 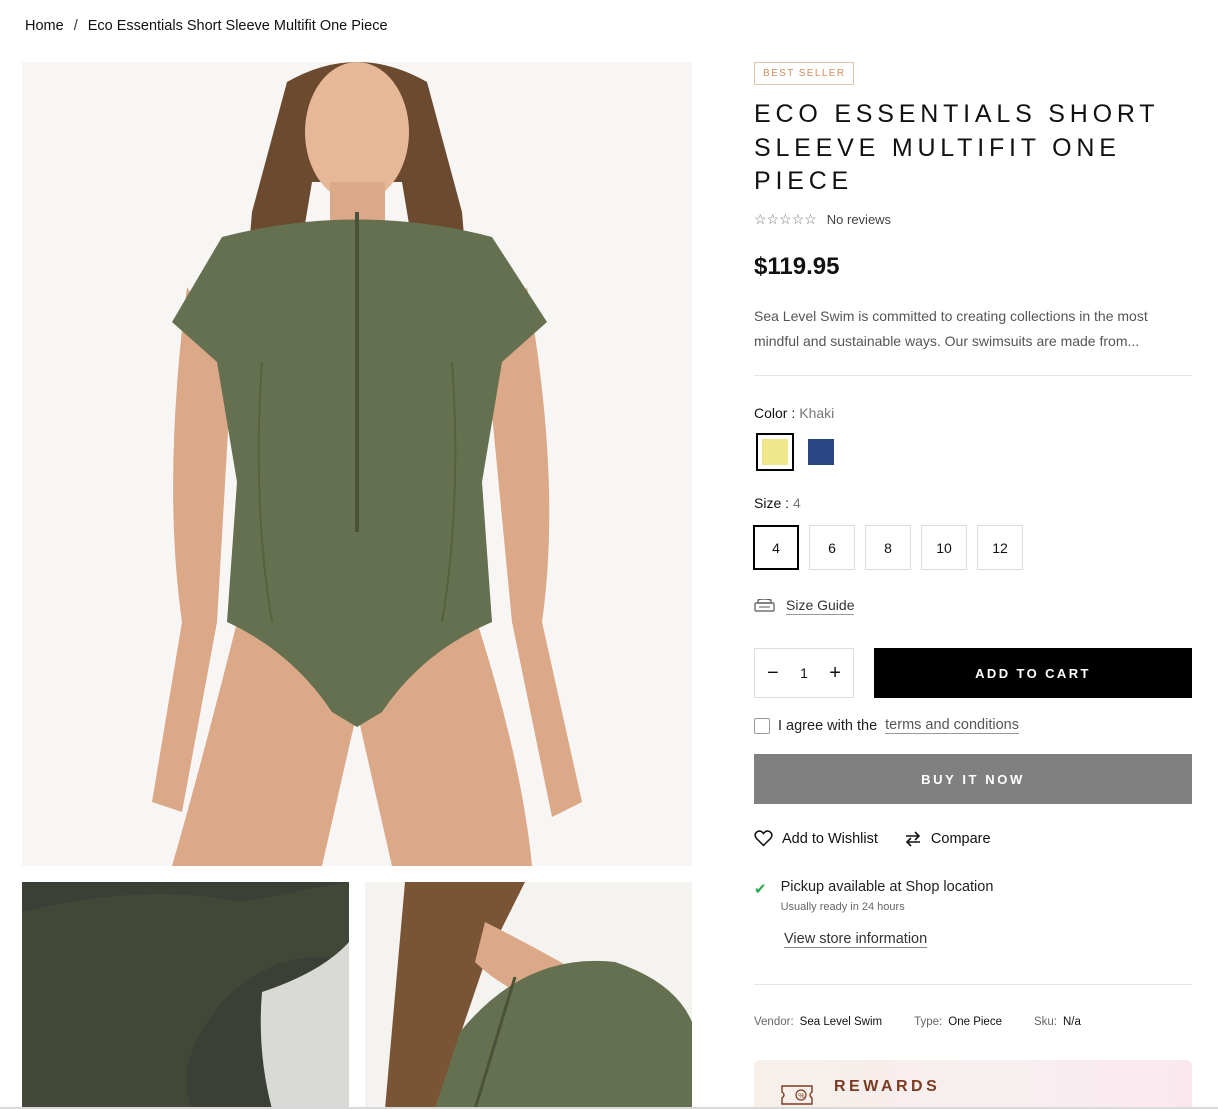 I want to click on quantity-value: 1, so click(x=804, y=673).